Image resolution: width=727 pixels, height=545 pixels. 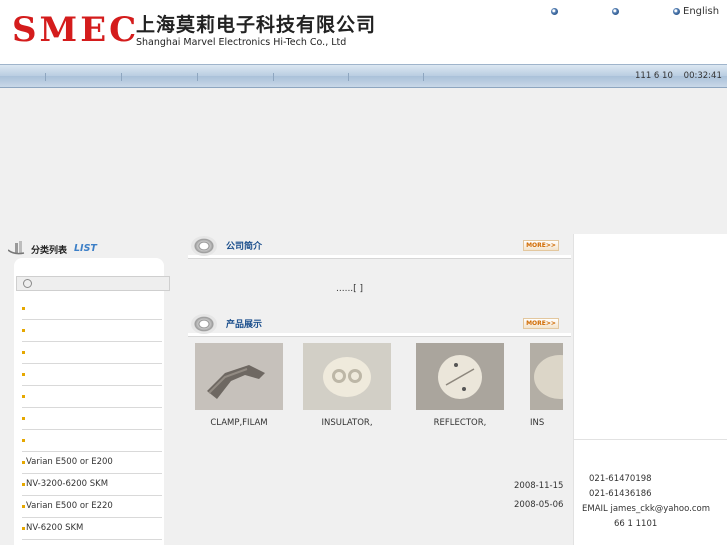 I want to click on product-label: REFLECTOR,, so click(x=460, y=423).